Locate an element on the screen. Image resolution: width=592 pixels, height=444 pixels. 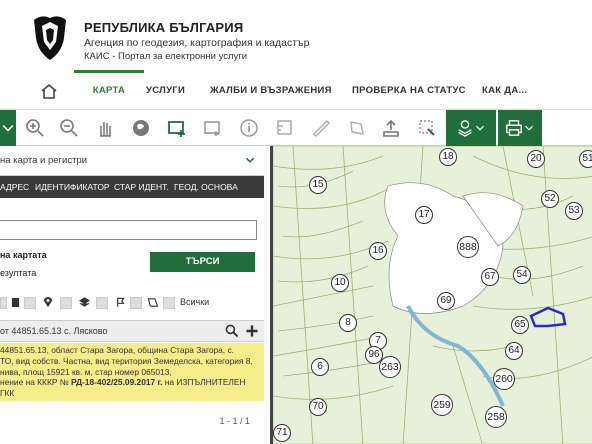
hand-icon is located at coordinates (105, 129).